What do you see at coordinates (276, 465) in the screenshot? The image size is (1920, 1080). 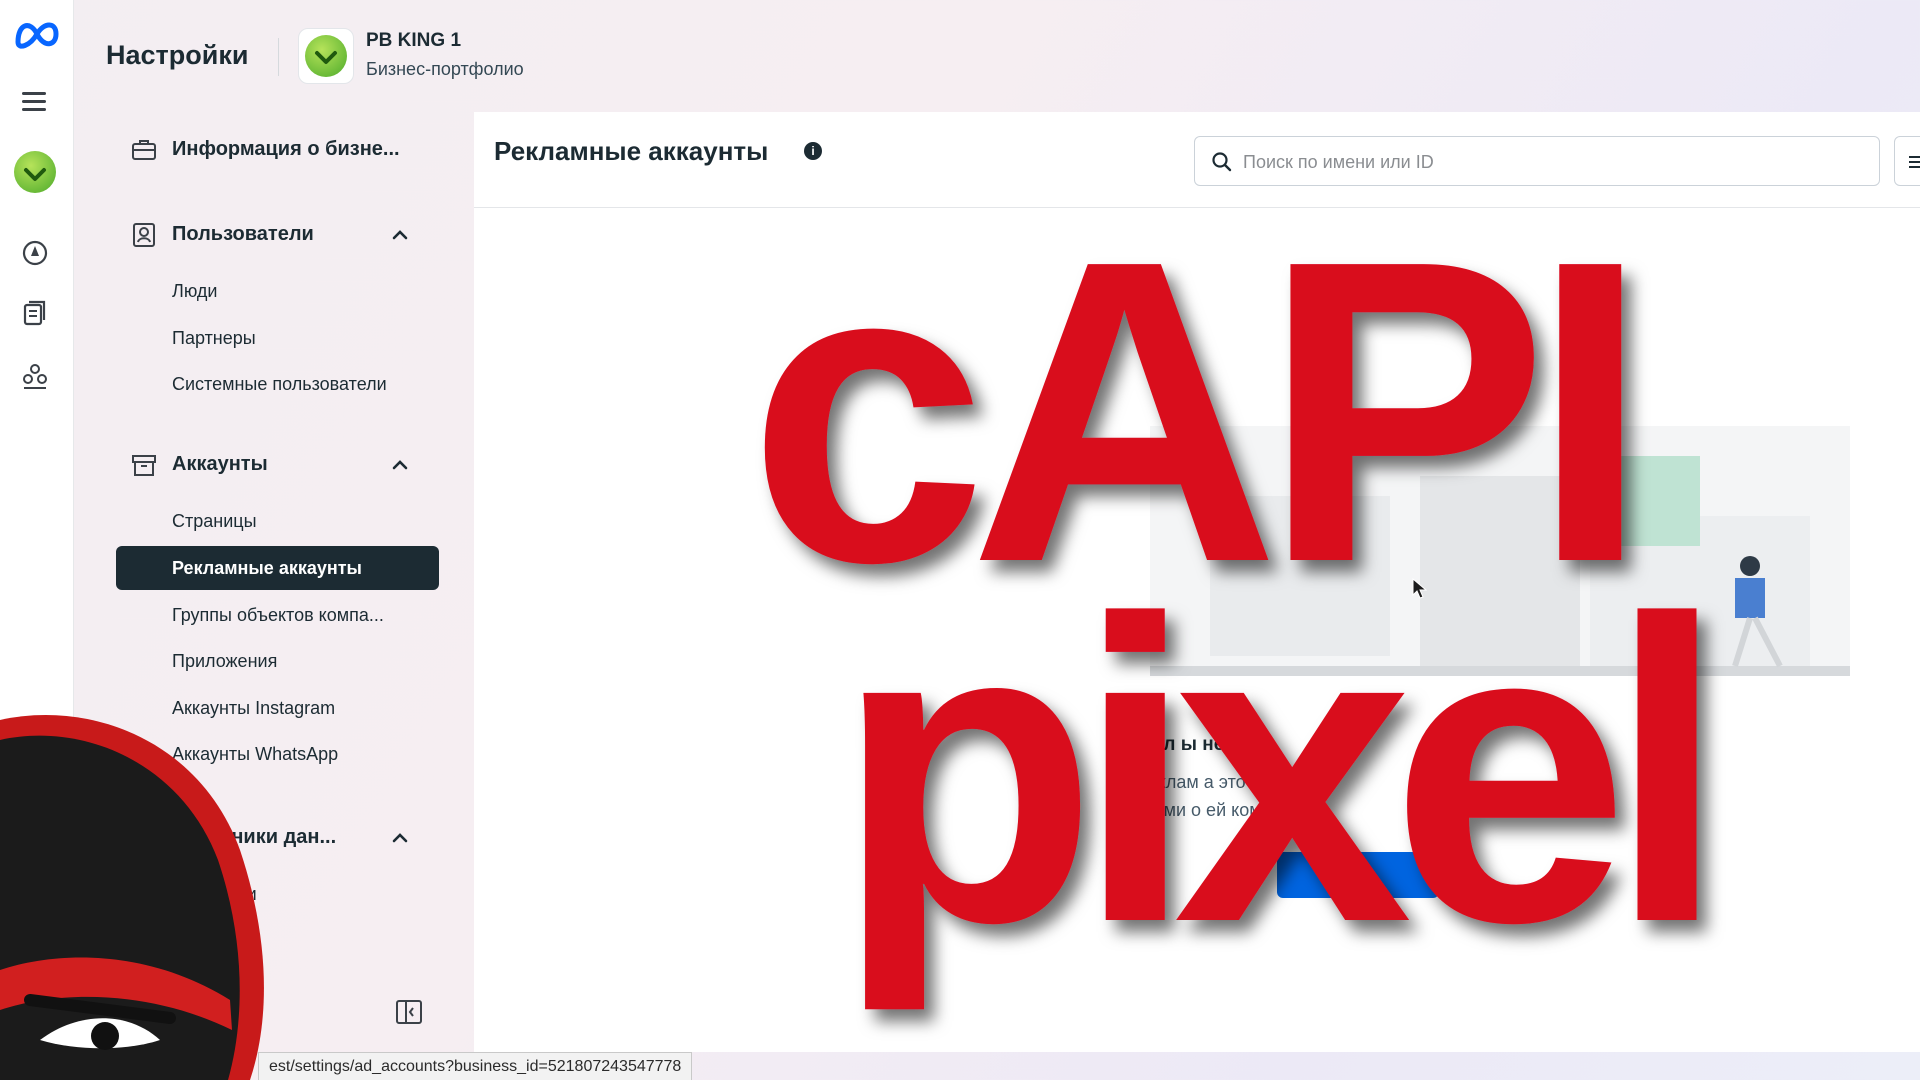 I see `nav-section-accounts: Аккаунты` at bounding box center [276, 465].